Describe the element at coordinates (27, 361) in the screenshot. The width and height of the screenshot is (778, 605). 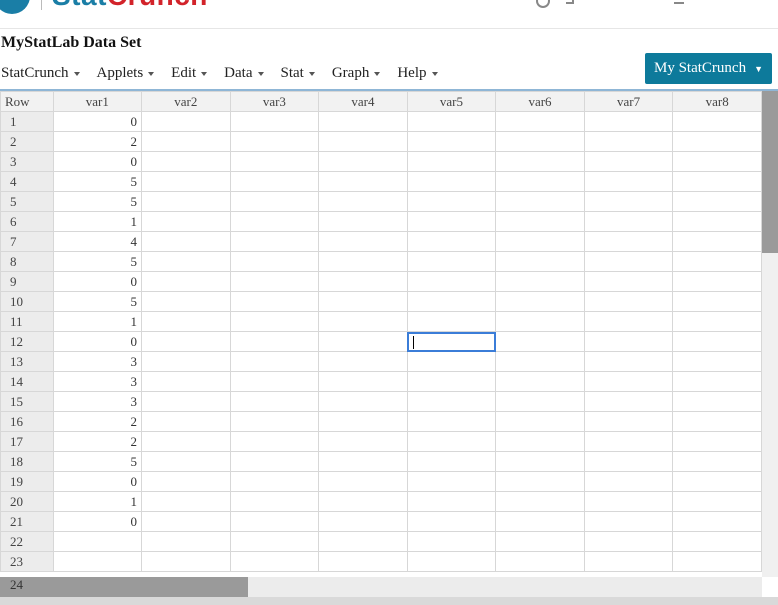
I see `row-number: 13` at that location.